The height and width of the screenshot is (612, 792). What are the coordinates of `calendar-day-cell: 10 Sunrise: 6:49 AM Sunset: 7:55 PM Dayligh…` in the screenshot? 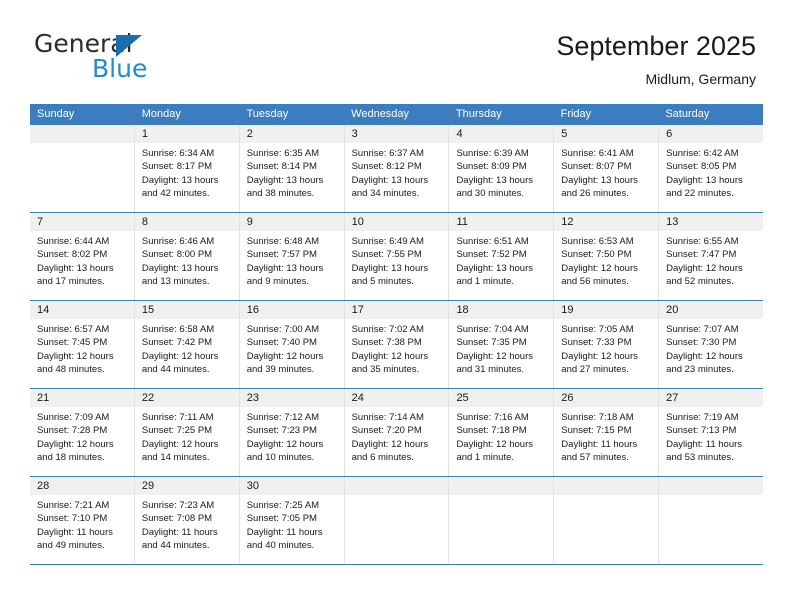 It's located at (397, 256).